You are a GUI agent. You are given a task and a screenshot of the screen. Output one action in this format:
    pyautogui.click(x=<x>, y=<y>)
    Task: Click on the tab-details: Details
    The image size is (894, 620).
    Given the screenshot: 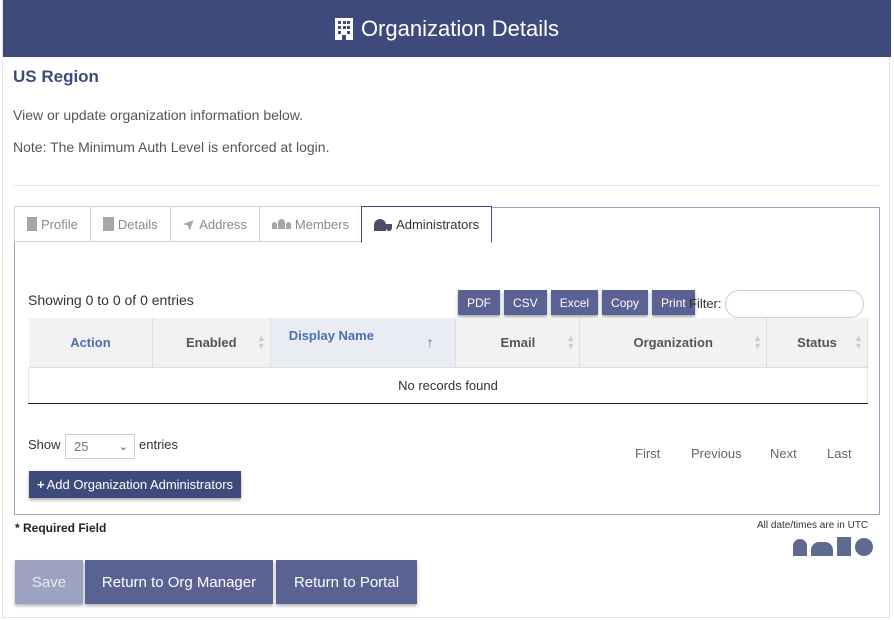 What is the action you would take?
    pyautogui.click(x=129, y=224)
    